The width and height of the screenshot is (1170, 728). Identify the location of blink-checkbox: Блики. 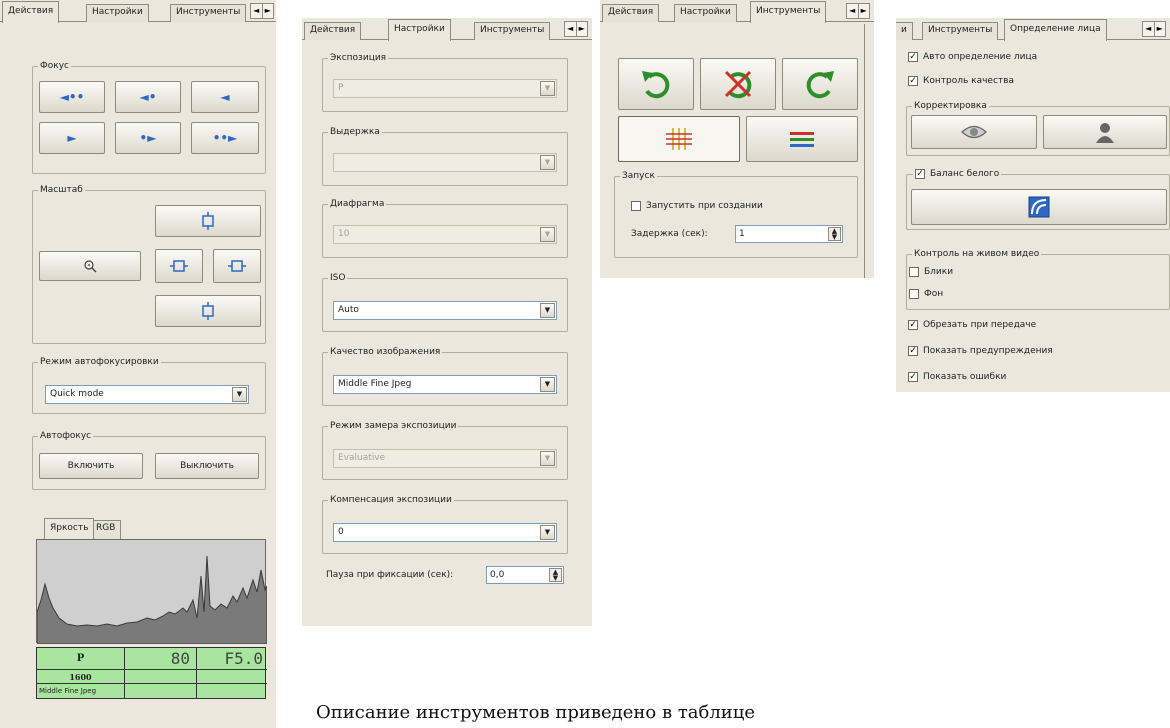
(931, 272).